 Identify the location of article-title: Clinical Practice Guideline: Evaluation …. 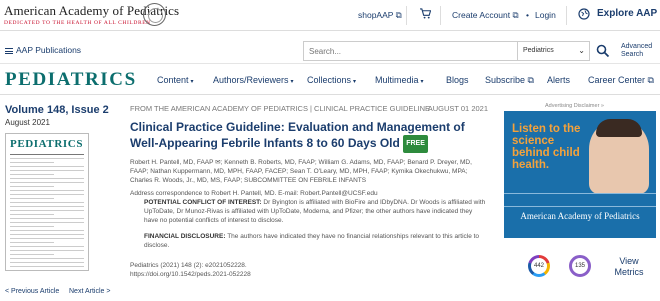
(309, 136).